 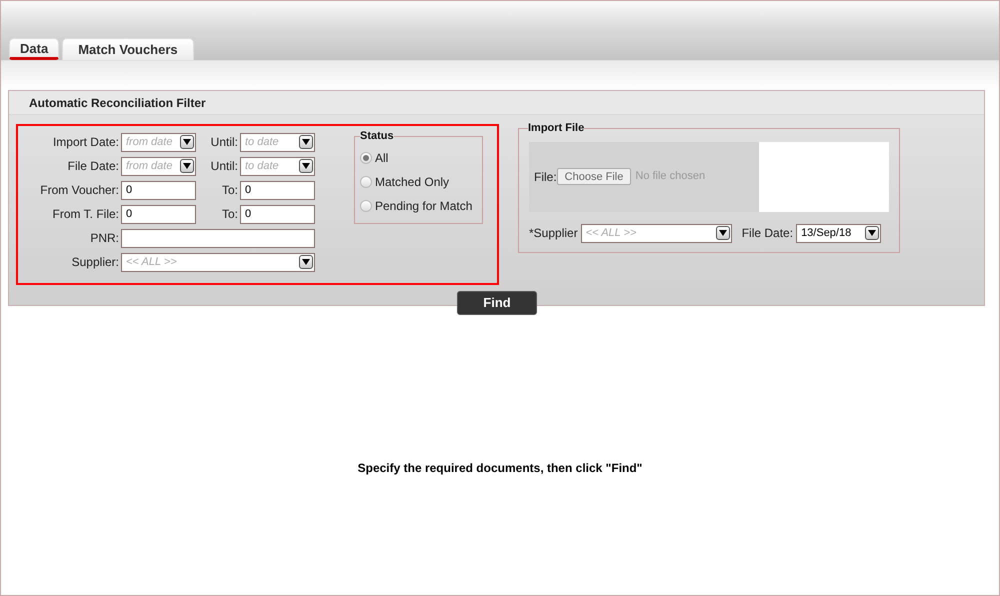 I want to click on find-button: Find, so click(x=497, y=303).